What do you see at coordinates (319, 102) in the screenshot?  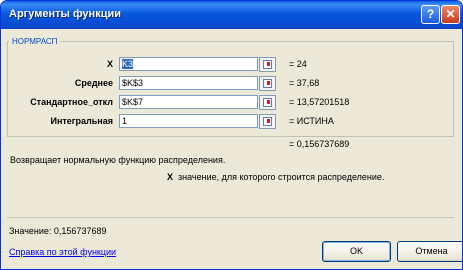 I see `arg-value-stdev: = 13,57201518` at bounding box center [319, 102].